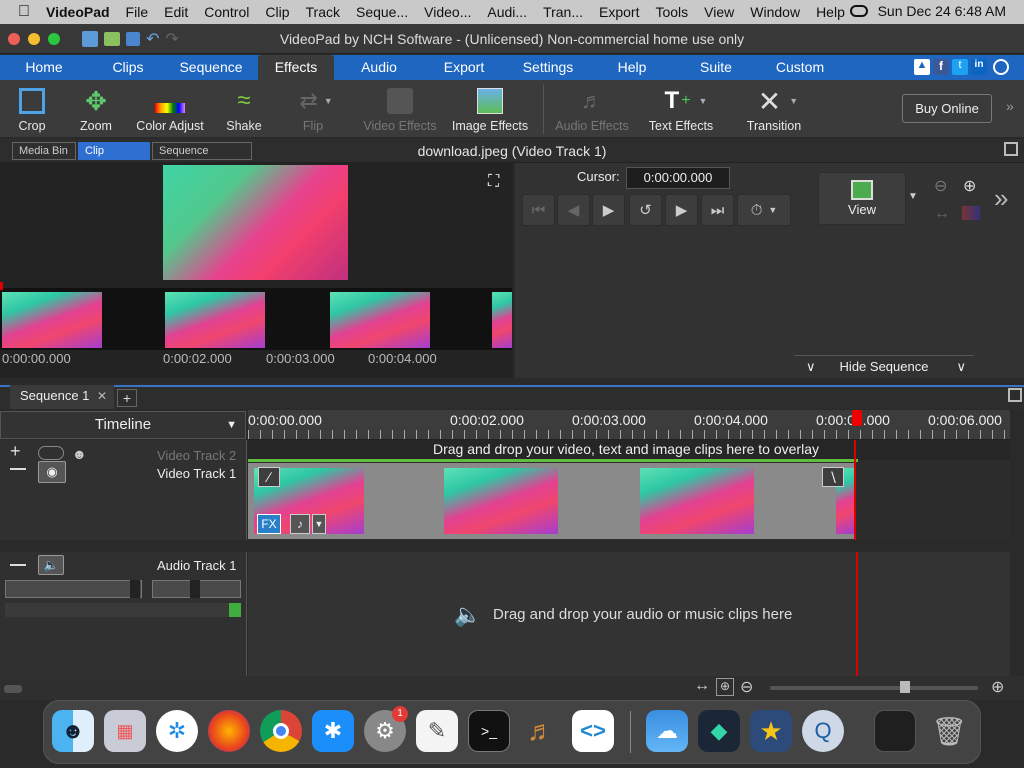 Image resolution: width=1024 pixels, height=768 pixels. What do you see at coordinates (725, 687) in the screenshot?
I see `zoom-fit-icon: ⊕` at bounding box center [725, 687].